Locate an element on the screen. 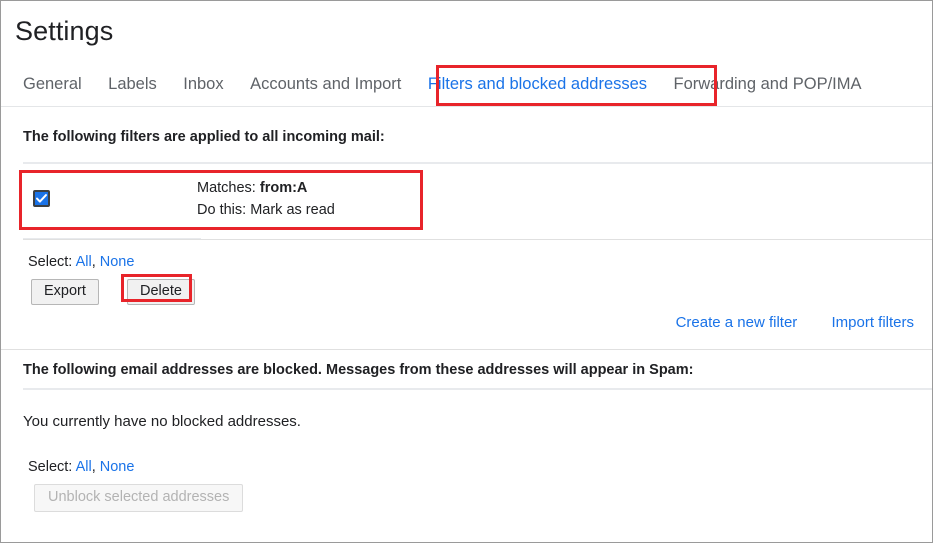  filter-row: Matches: from:A Do this: Mark as read is located at coordinates (466, 197).